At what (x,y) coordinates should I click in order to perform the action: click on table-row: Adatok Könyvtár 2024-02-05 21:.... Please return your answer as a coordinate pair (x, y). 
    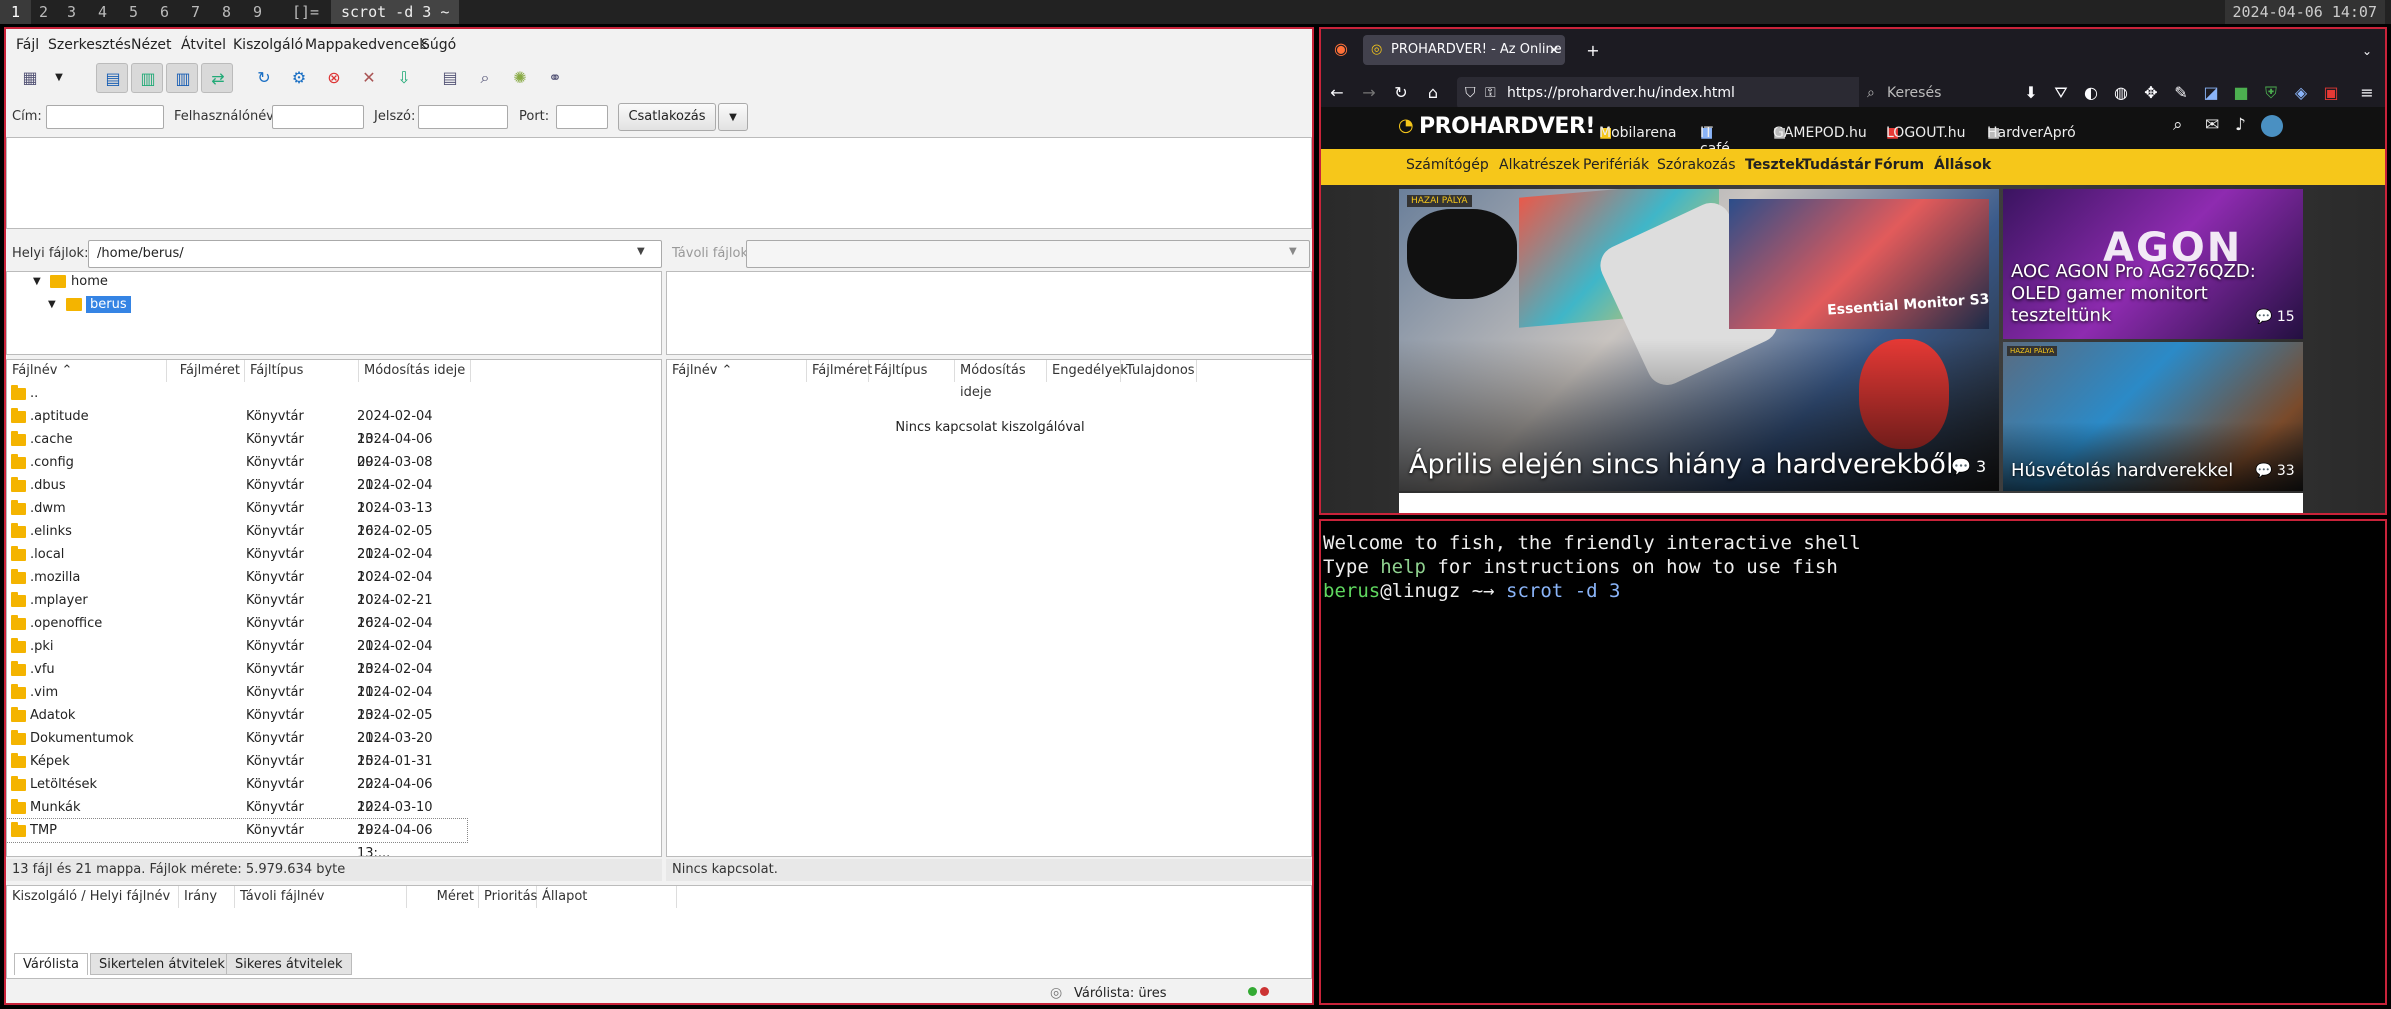
    Looking at the image, I should click on (237, 725).